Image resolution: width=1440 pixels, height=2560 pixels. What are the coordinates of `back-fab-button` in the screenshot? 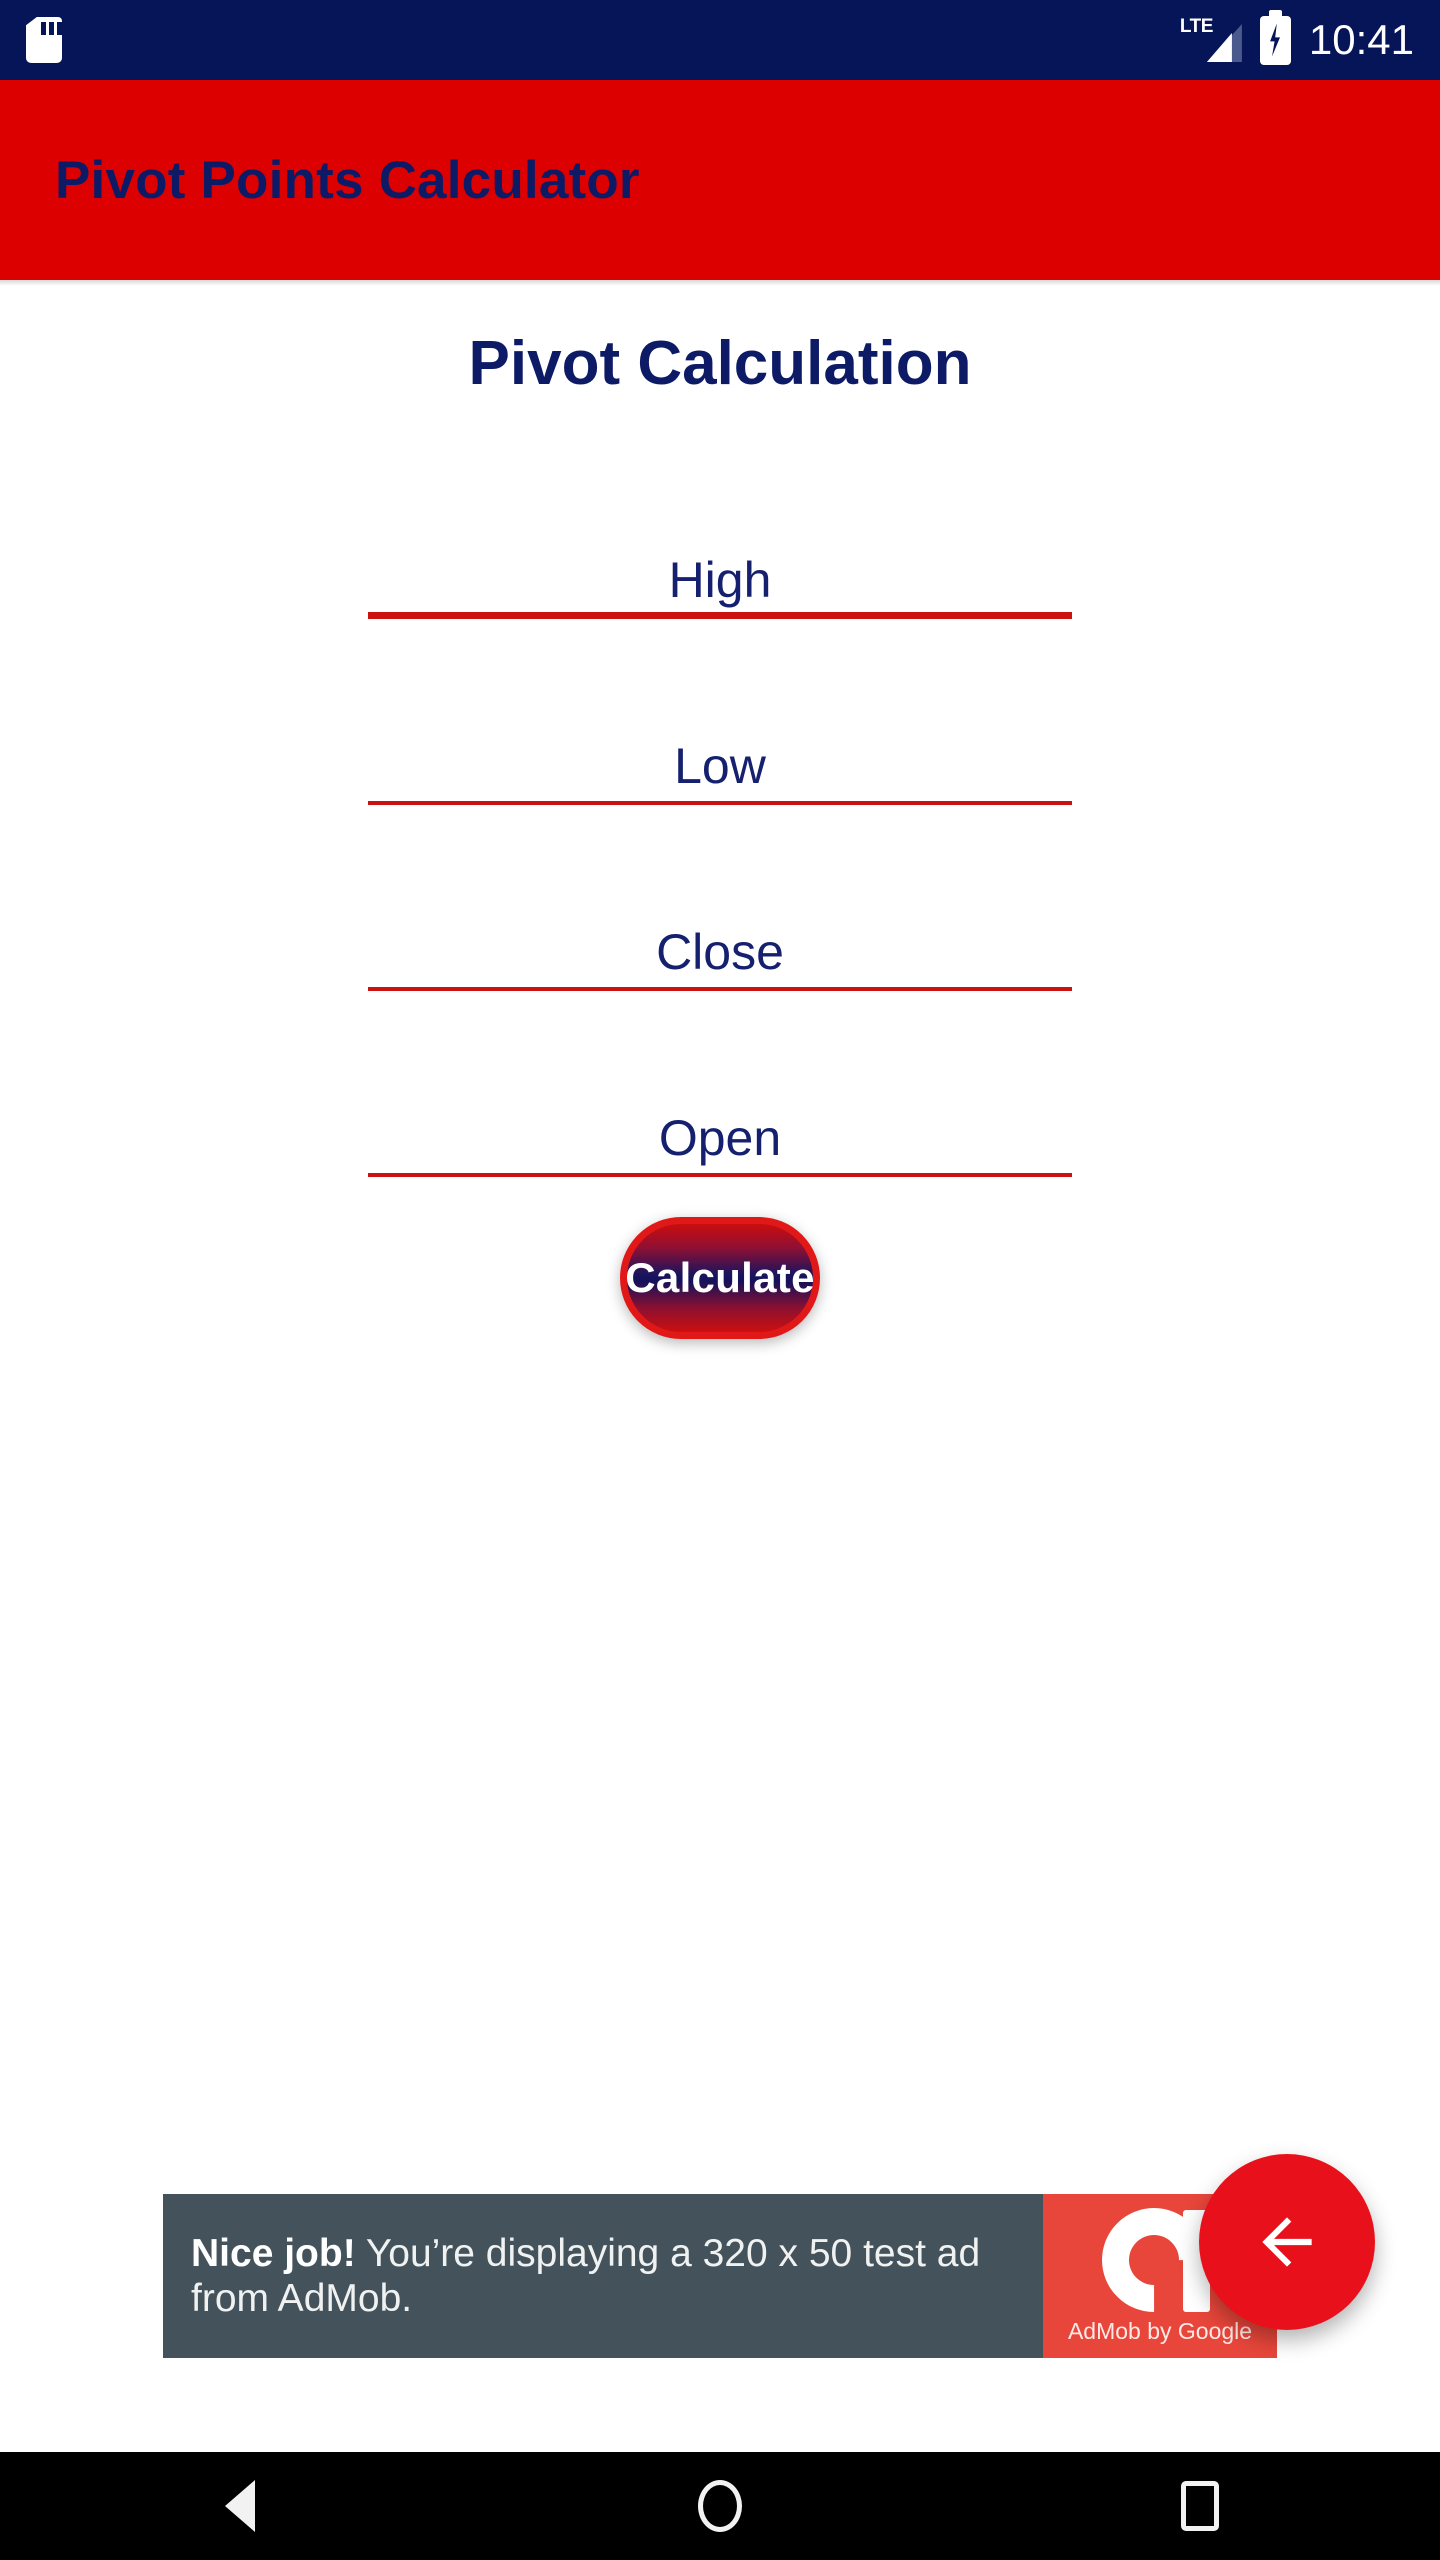 It's located at (1287, 2242).